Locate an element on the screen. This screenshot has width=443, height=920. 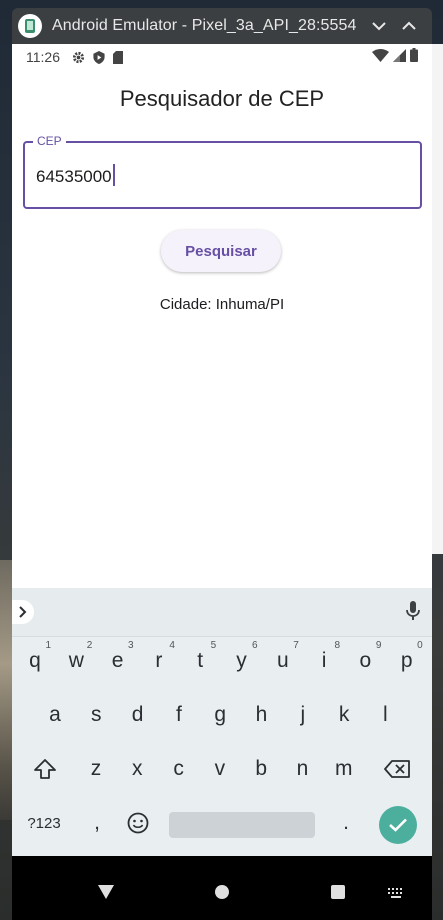
key-y: y6 is located at coordinates (242, 661).